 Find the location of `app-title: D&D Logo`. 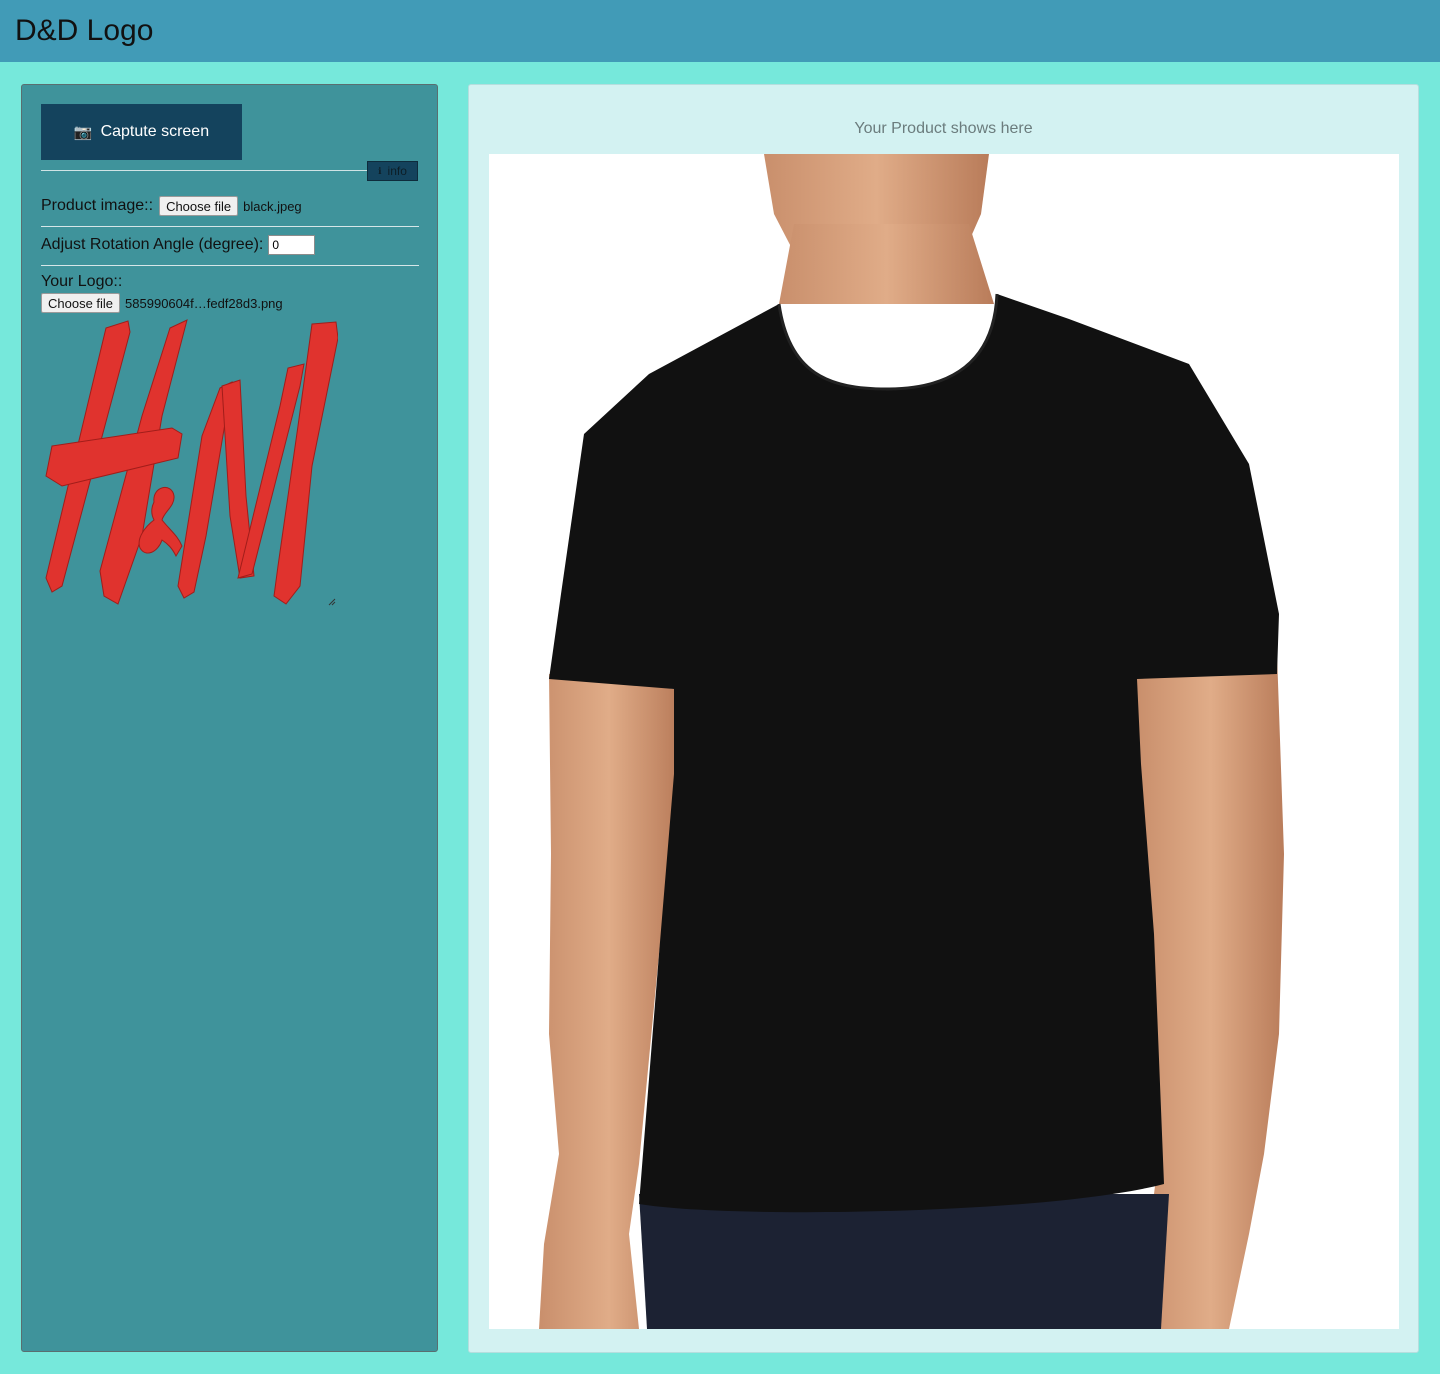

app-title: D&D Logo is located at coordinates (84, 30).